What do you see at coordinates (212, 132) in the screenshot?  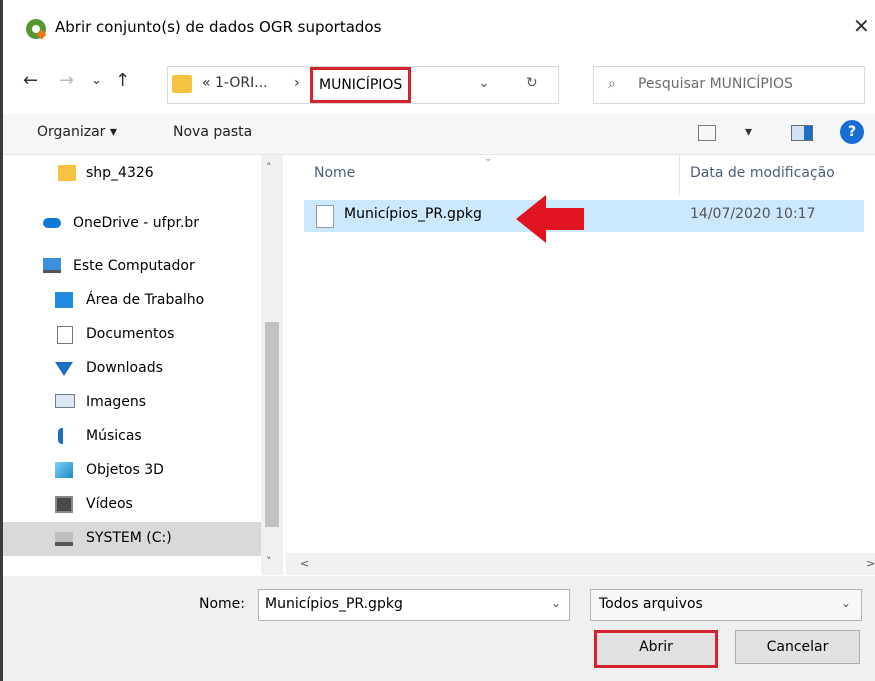 I see `new-folder-button: Nova pasta` at bounding box center [212, 132].